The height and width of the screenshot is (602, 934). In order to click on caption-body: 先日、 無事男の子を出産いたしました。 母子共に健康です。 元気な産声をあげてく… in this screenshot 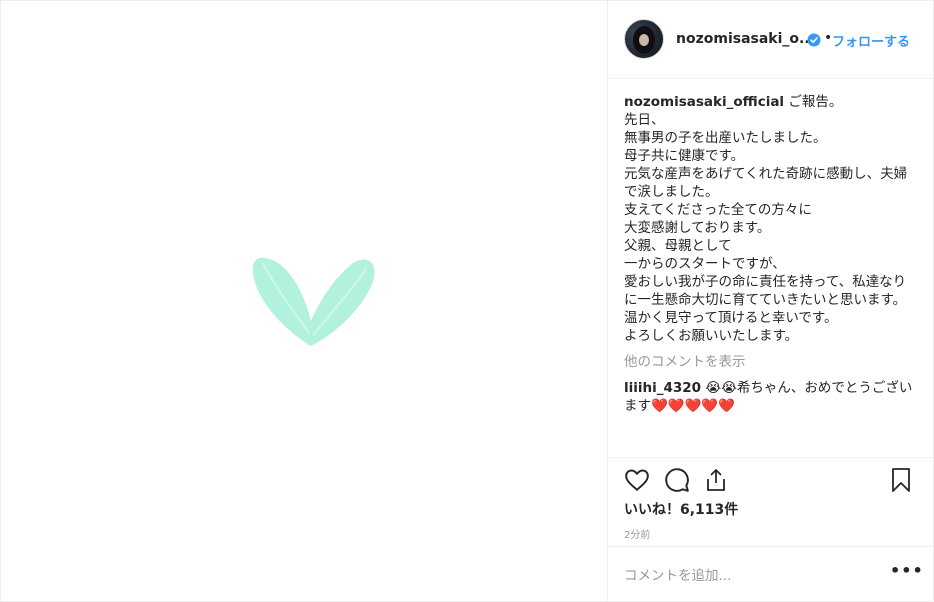, I will do `click(766, 228)`.